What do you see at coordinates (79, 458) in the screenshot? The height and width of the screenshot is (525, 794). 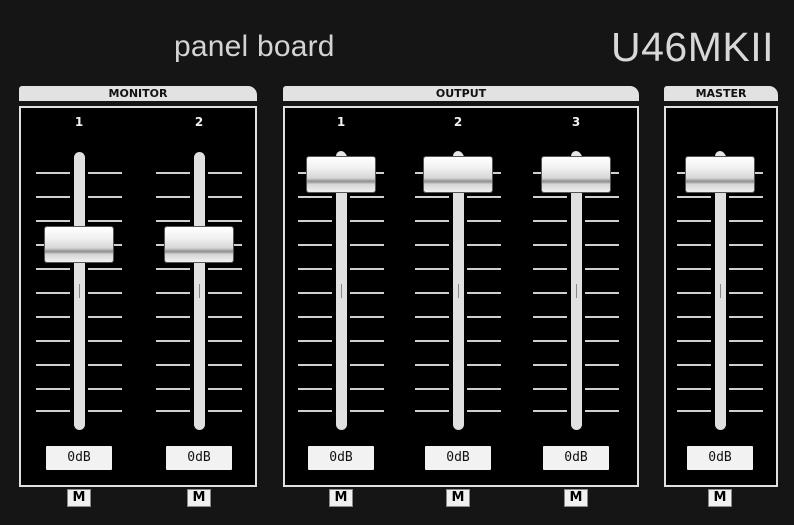 I see `db-readout-monitor-1: 0dB` at bounding box center [79, 458].